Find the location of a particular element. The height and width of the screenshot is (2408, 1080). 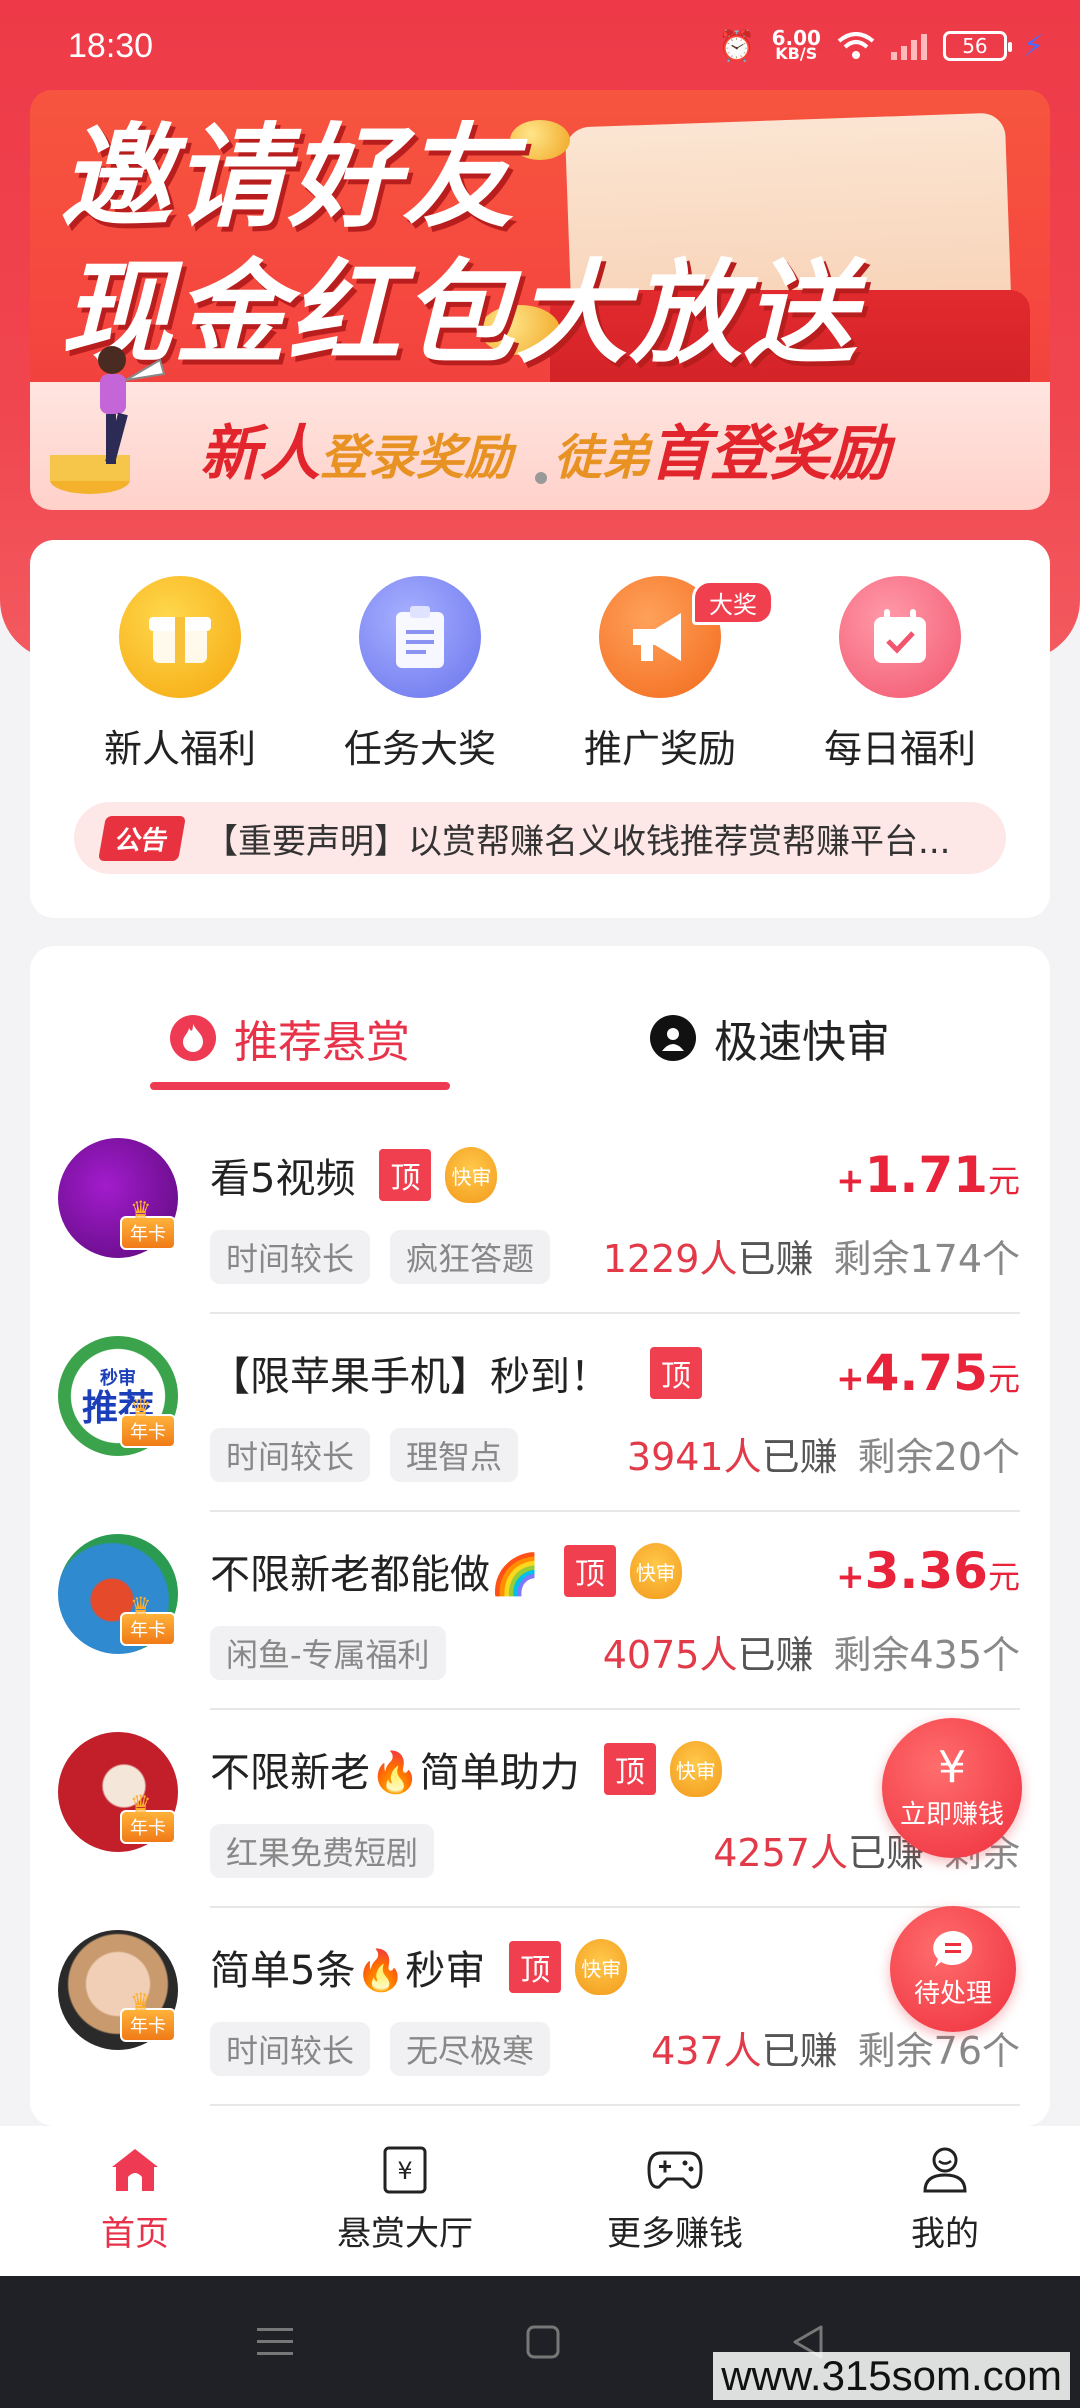

menu-icon is located at coordinates (275, 2342).